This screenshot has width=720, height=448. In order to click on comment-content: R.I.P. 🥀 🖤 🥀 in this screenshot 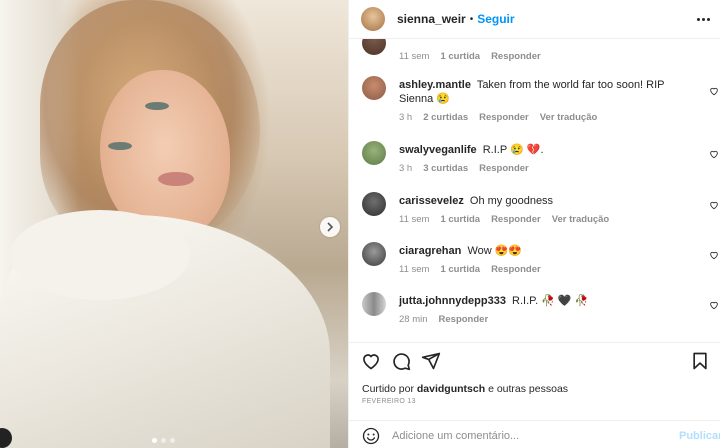, I will do `click(550, 301)`.